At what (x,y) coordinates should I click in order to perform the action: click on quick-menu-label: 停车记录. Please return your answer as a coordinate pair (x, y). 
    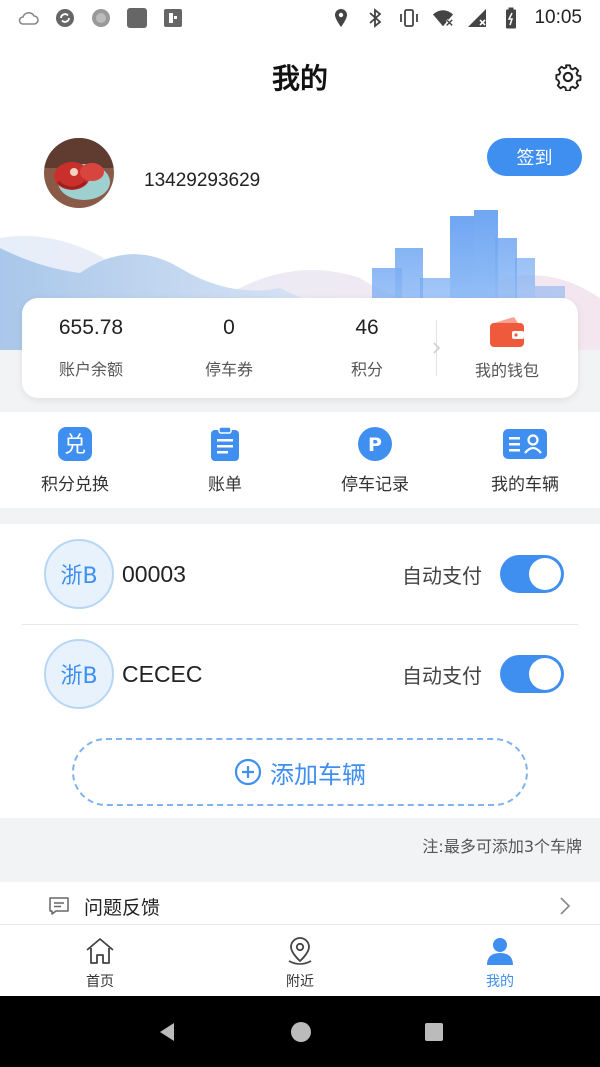
    Looking at the image, I should click on (375, 485).